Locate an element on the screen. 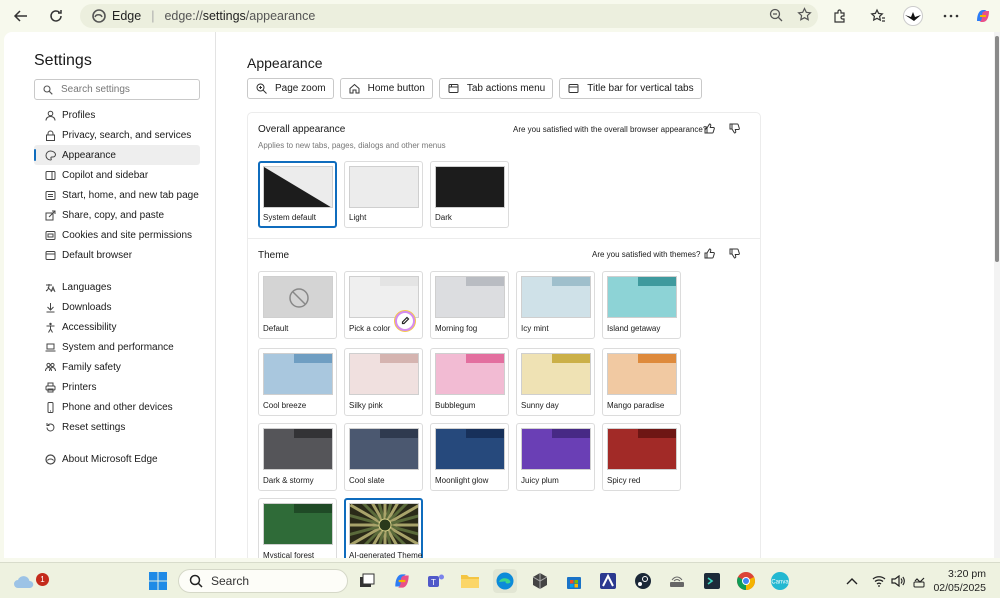  store-button is located at coordinates (574, 581).